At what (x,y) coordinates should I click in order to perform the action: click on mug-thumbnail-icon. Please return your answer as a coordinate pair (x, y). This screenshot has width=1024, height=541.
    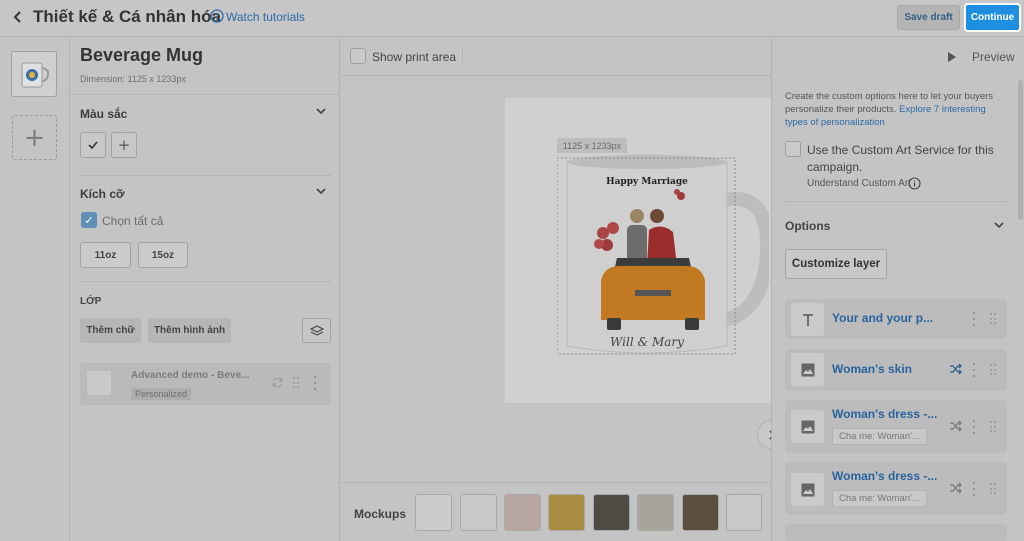
    Looking at the image, I should click on (35, 75).